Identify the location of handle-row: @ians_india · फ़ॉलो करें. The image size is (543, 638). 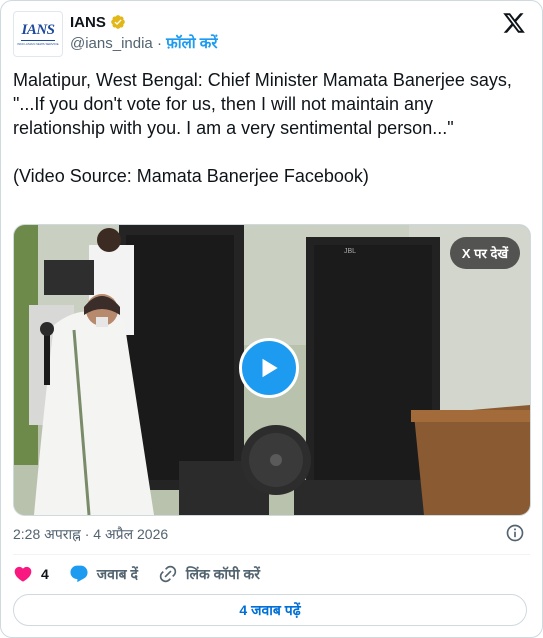
(143, 44).